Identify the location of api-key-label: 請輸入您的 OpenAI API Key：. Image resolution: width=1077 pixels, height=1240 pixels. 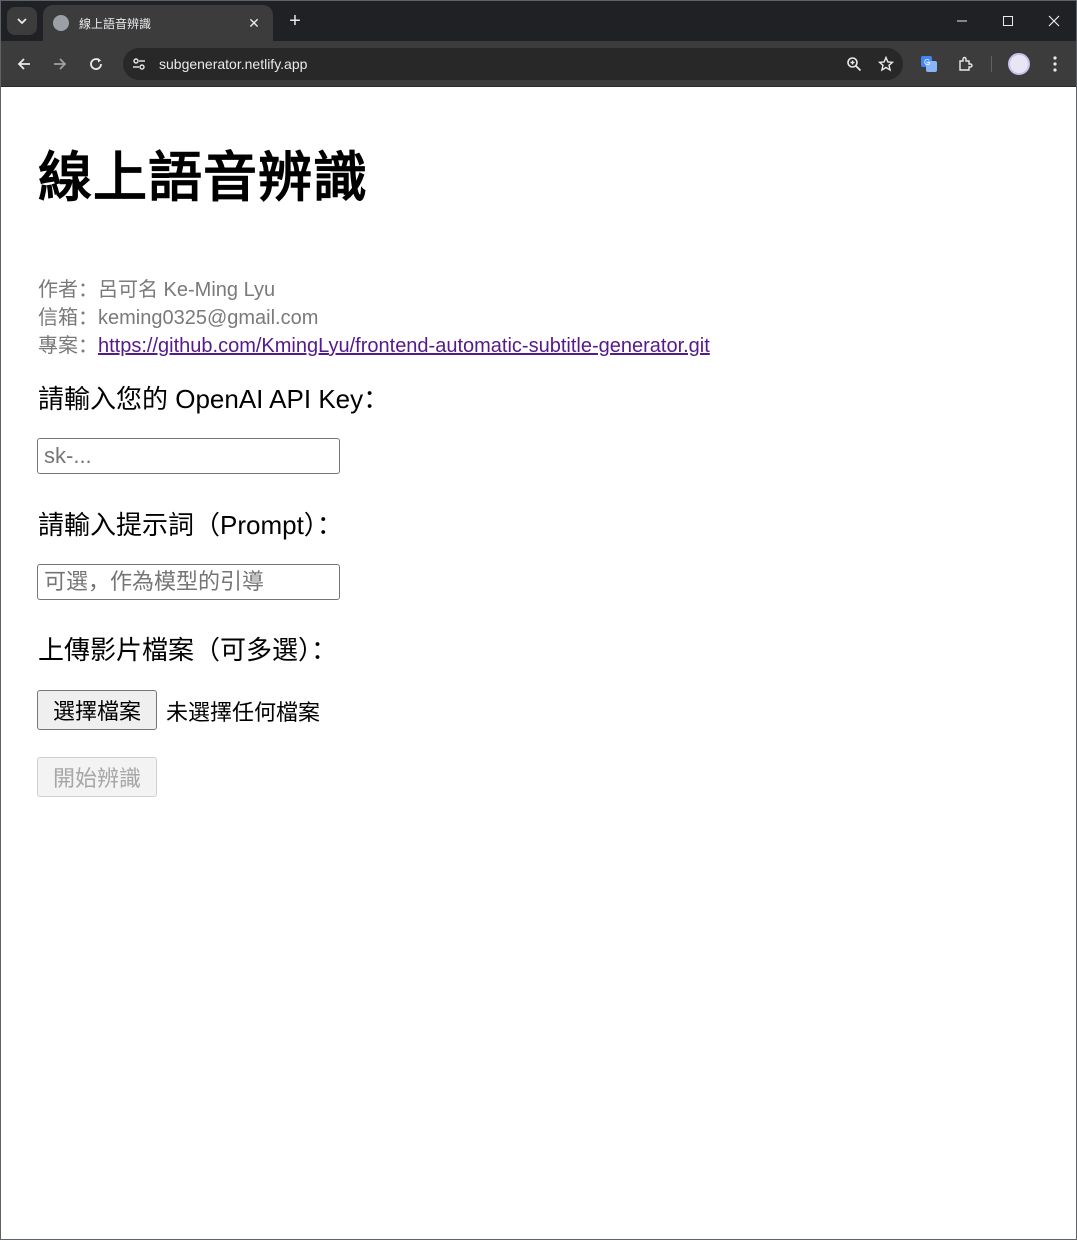
(214, 399).